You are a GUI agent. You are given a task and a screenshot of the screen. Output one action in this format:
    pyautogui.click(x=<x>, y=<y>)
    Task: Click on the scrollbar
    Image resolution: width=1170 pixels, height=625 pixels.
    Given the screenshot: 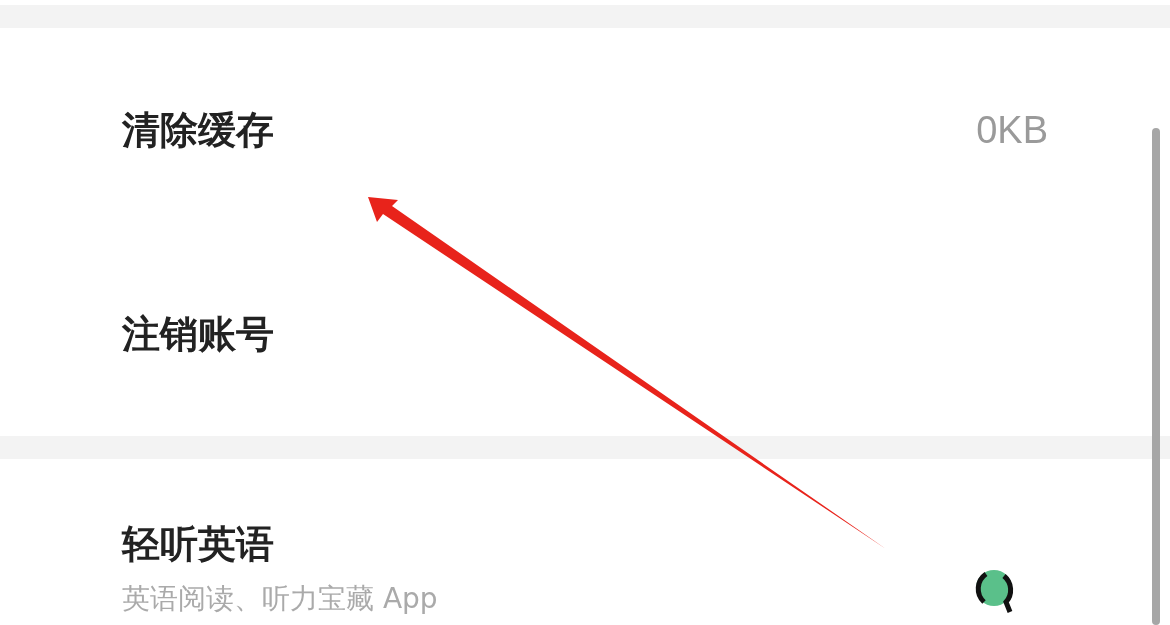 What is the action you would take?
    pyautogui.click(x=1156, y=376)
    